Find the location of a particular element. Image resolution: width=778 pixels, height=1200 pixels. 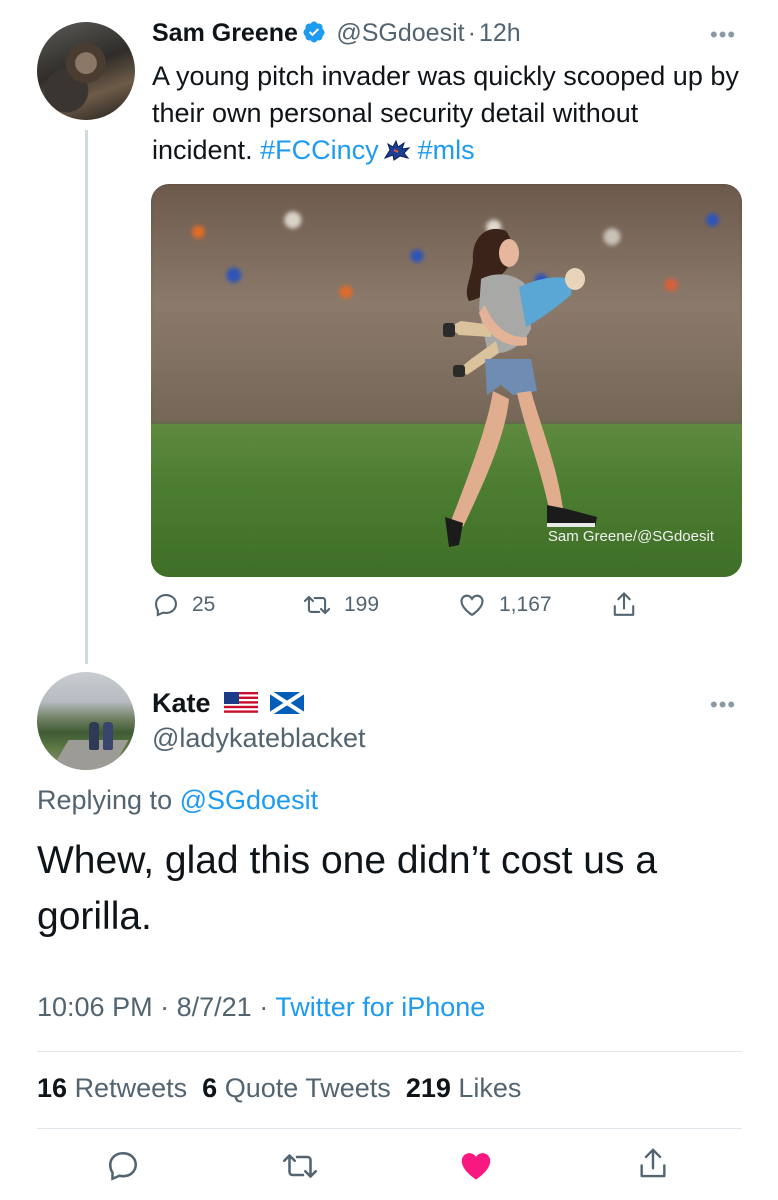

like-button-active is located at coordinates (476, 1168).